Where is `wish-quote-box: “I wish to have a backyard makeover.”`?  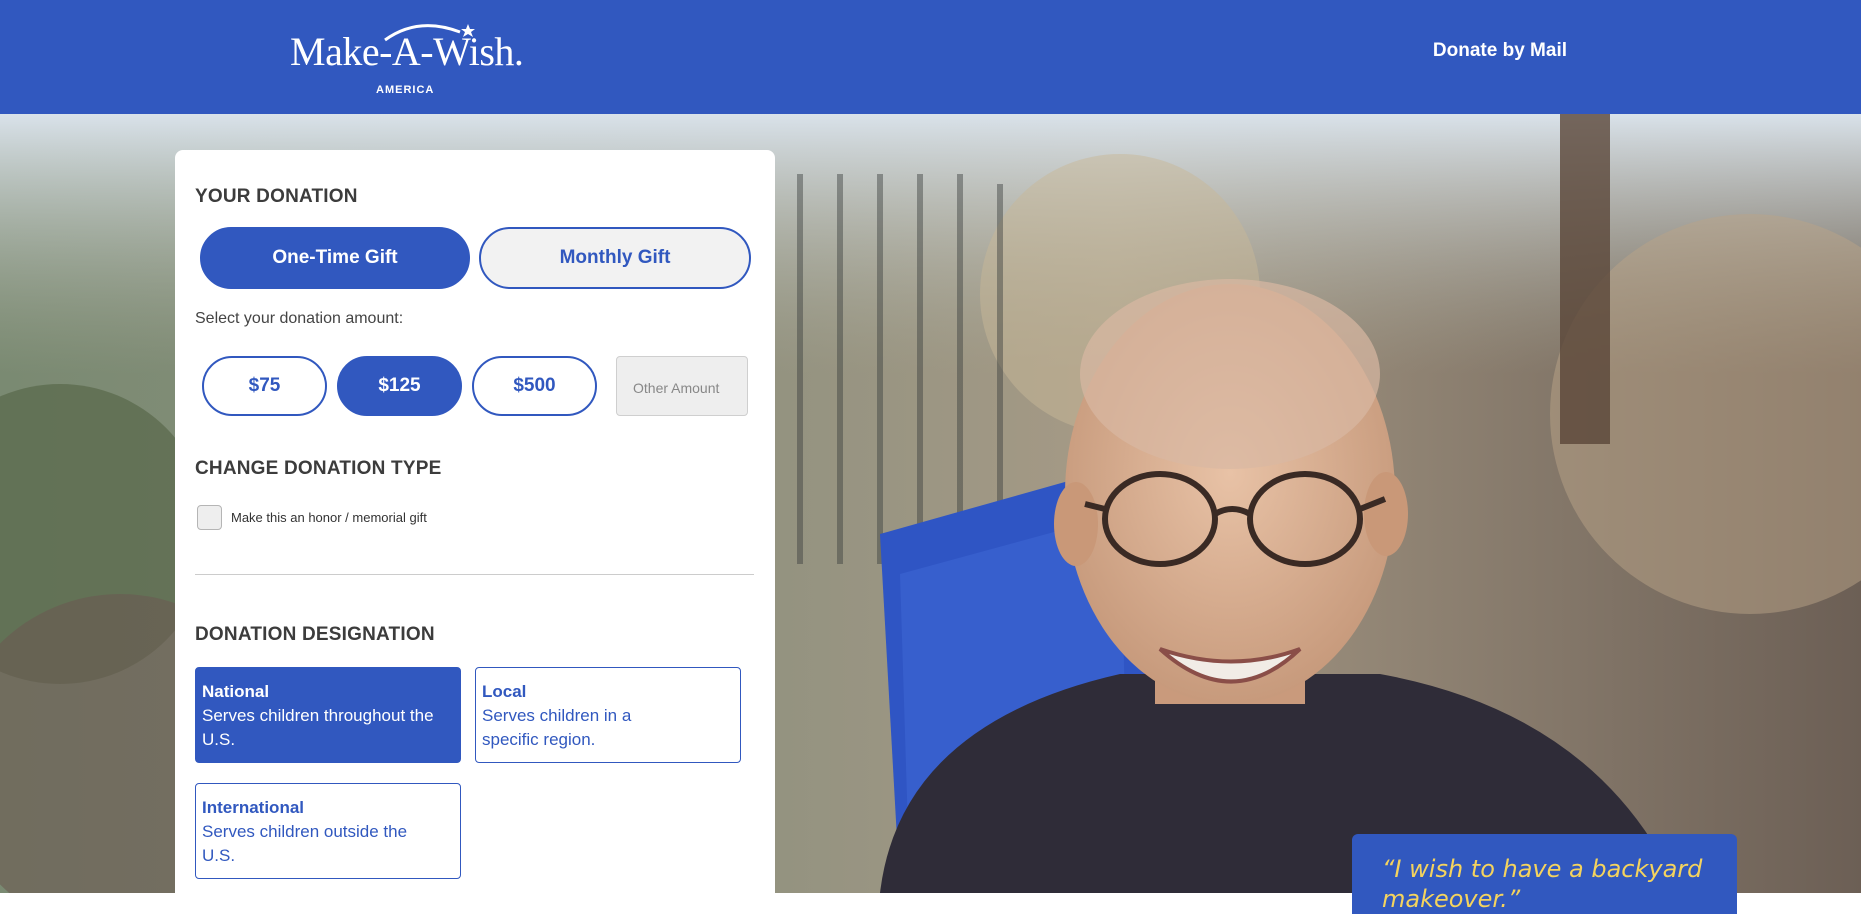
wish-quote-box: “I wish to have a backyard makeover.” is located at coordinates (1544, 874).